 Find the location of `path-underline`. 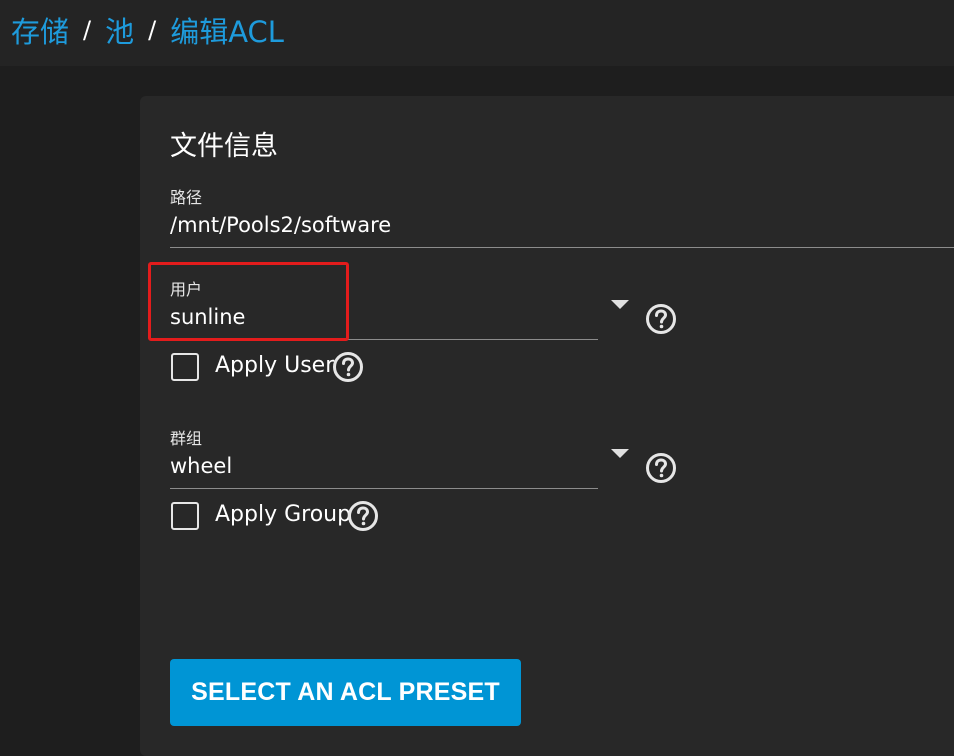

path-underline is located at coordinates (562, 247).